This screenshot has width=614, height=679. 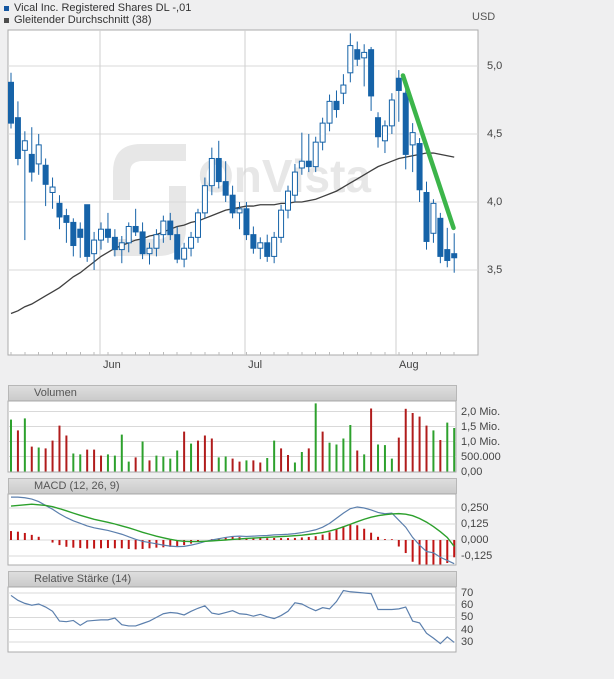 What do you see at coordinates (475, 508) in the screenshot?
I see `macd-axis-label: 0,250` at bounding box center [475, 508].